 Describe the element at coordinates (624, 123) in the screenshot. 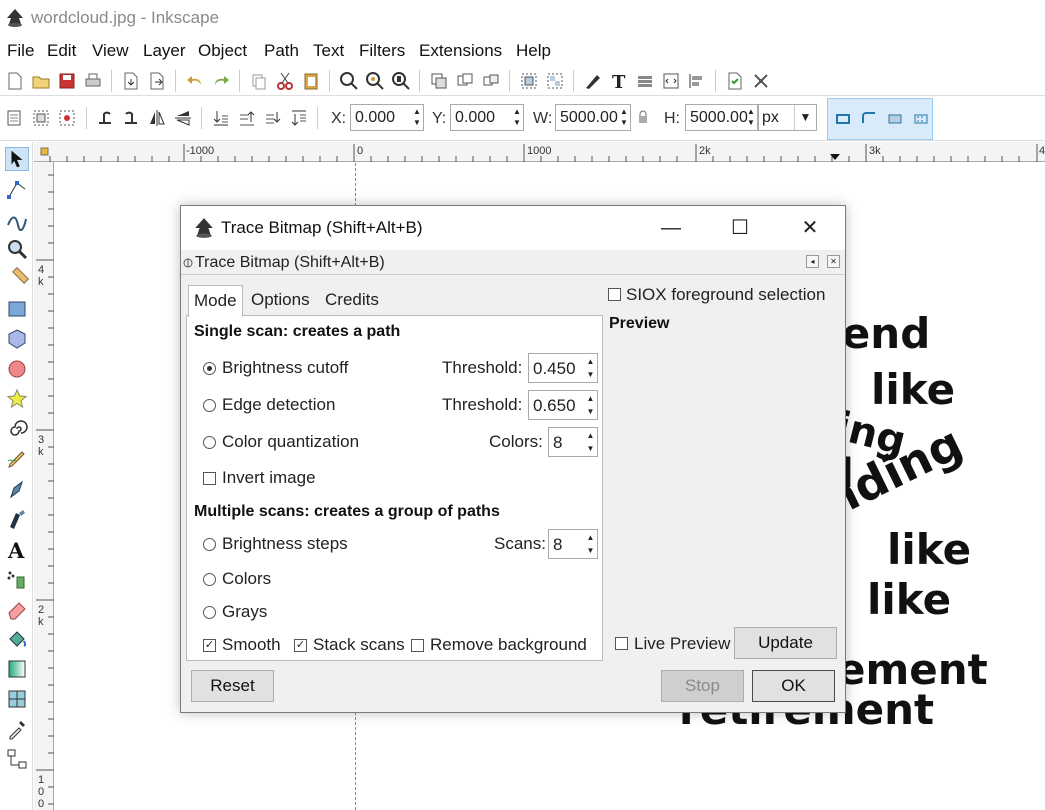

I see `w-decrement-icon: ▼` at that location.